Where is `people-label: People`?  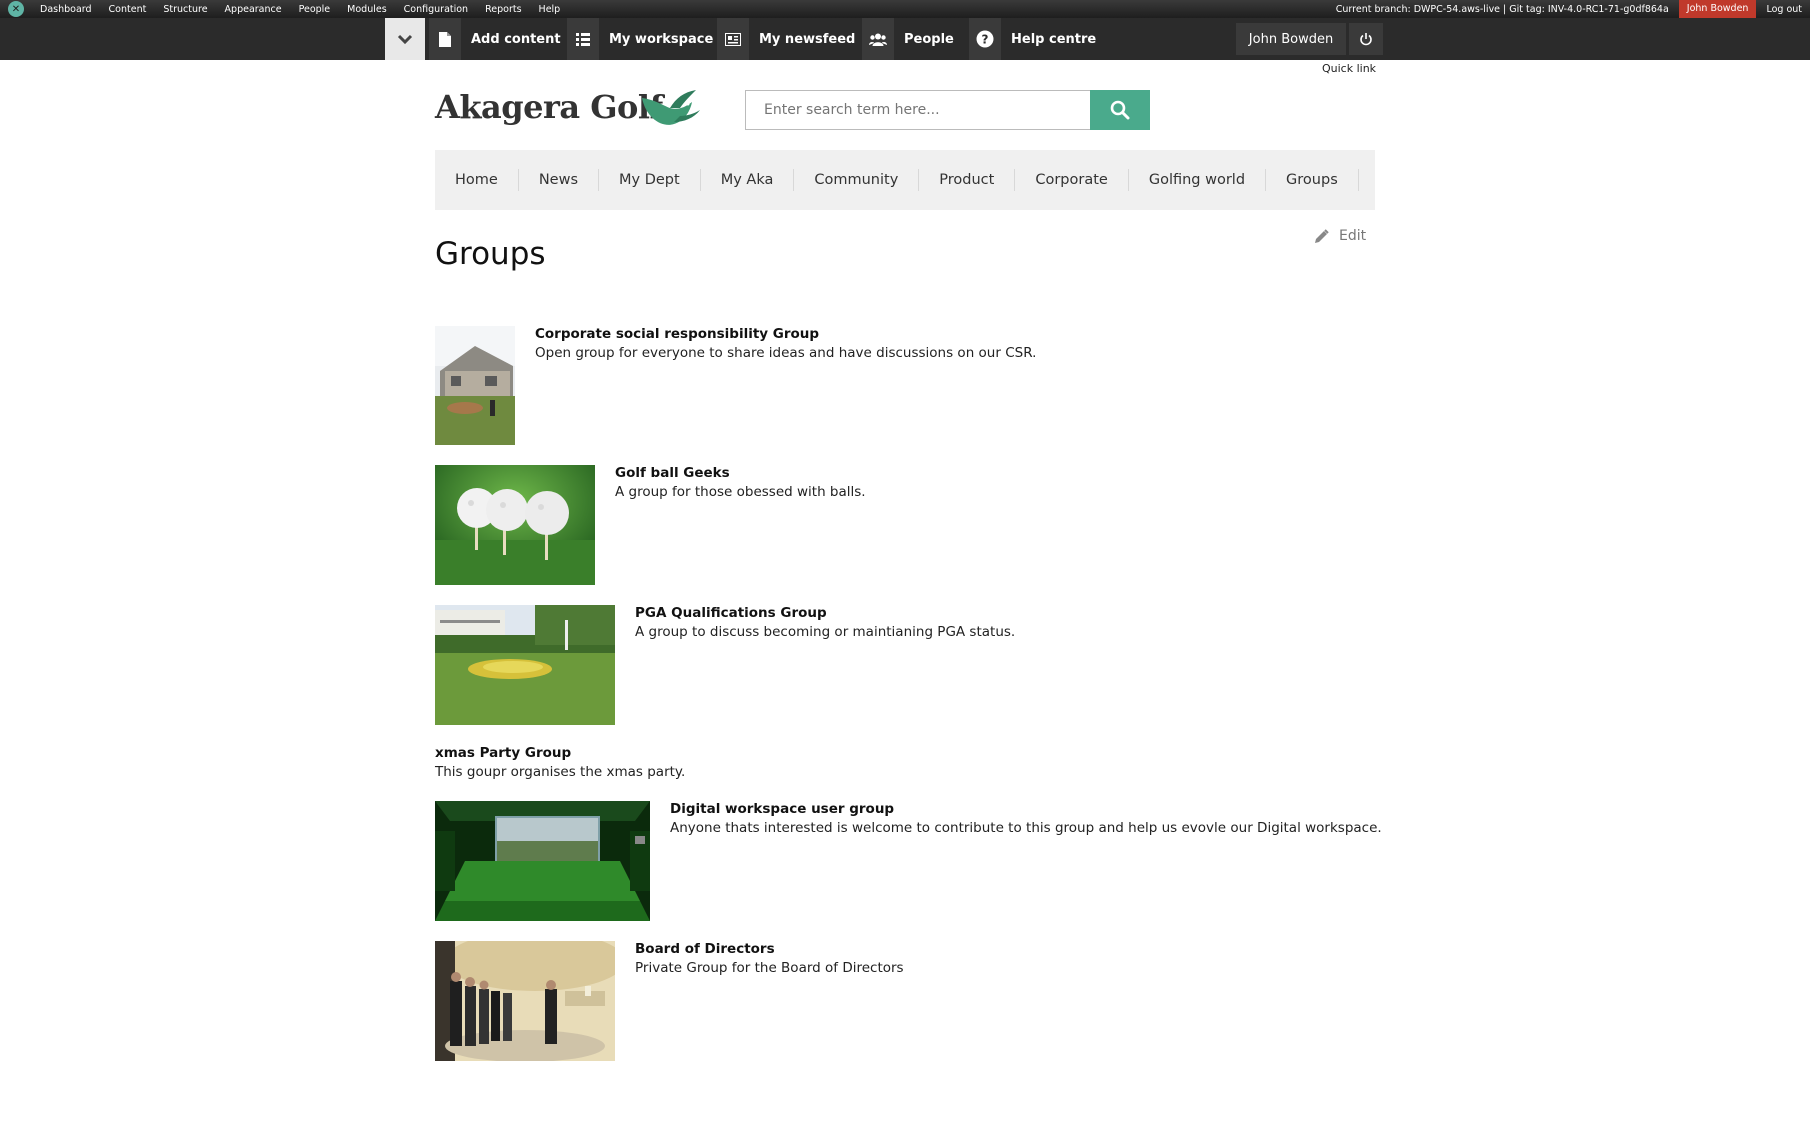
people-label: People is located at coordinates (929, 39).